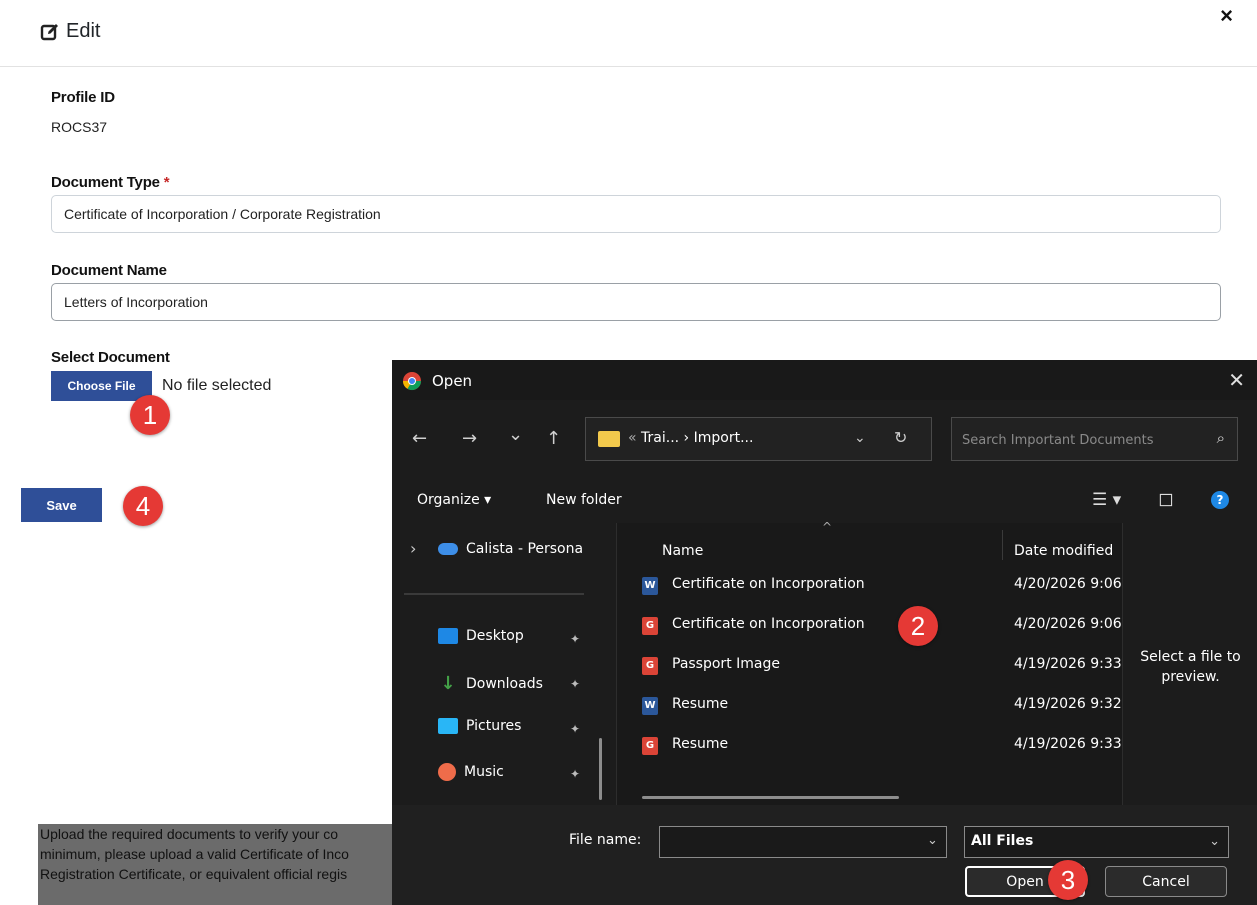 The height and width of the screenshot is (905, 1257). I want to click on sidebar-item-label: Desktop, so click(495, 636).